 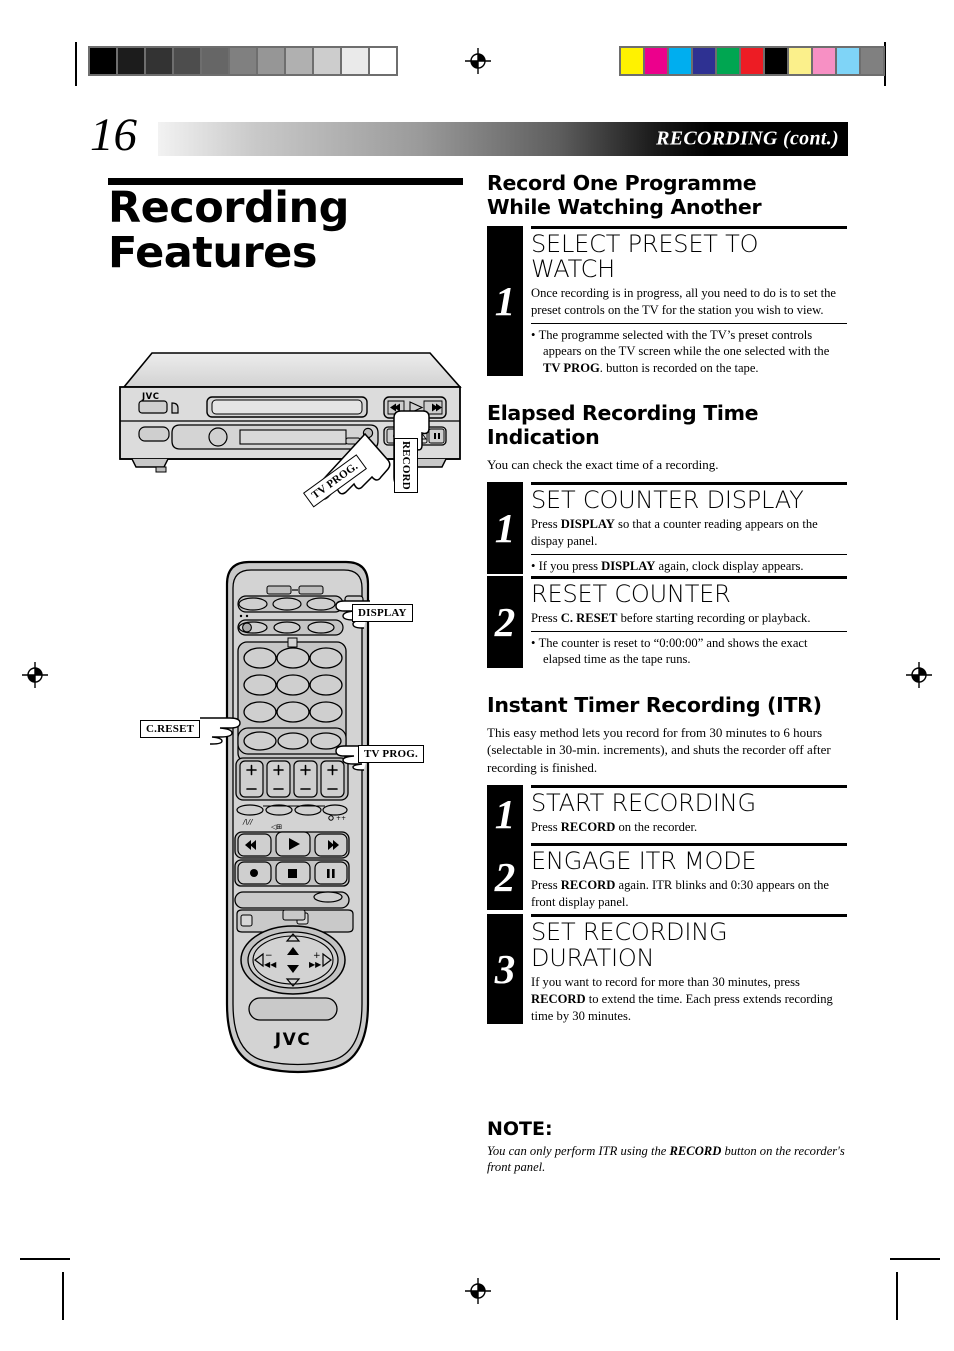 What do you see at coordinates (654, 704) in the screenshot?
I see `heading-line1: Instant Timer Recording (ITR)` at bounding box center [654, 704].